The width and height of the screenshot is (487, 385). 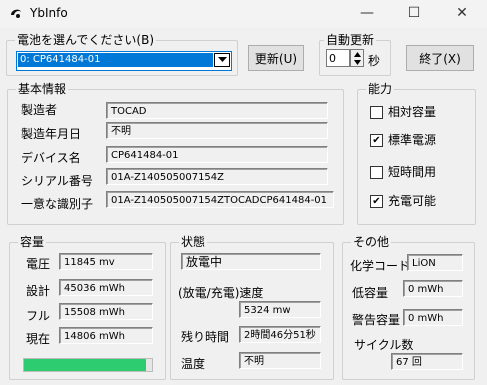 I want to click on maker-value: TOCAD, so click(x=217, y=110).